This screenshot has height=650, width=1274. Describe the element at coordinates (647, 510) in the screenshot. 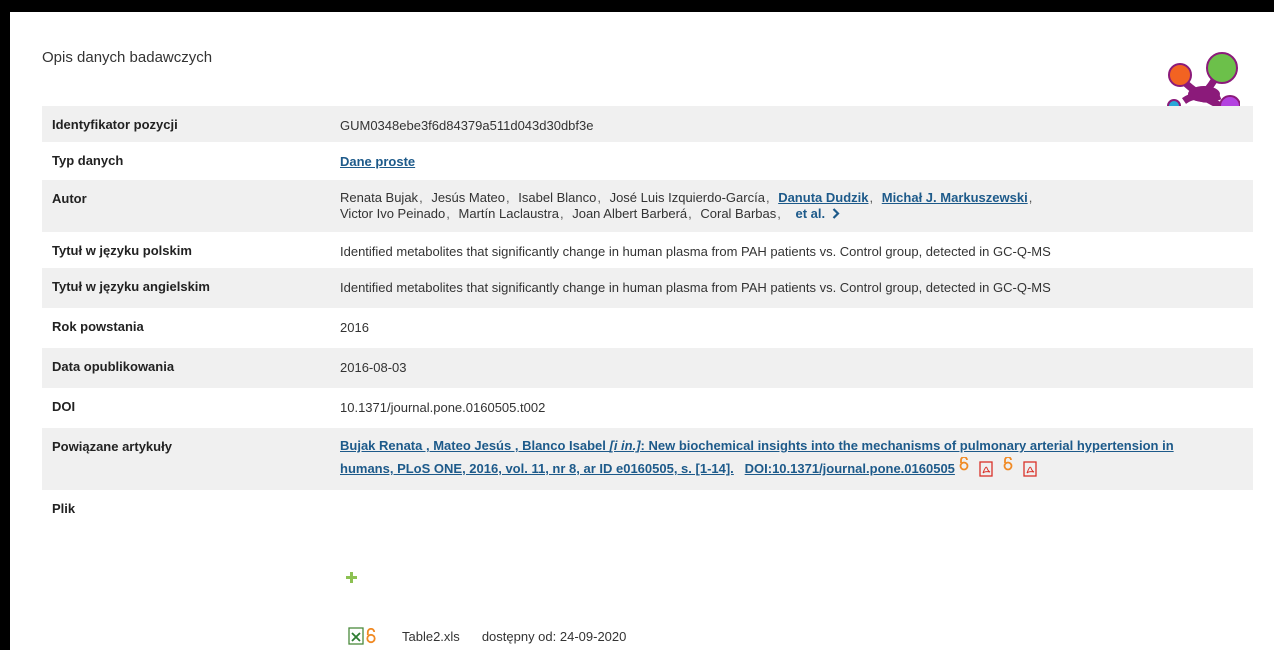

I see `row-file: Plik` at that location.